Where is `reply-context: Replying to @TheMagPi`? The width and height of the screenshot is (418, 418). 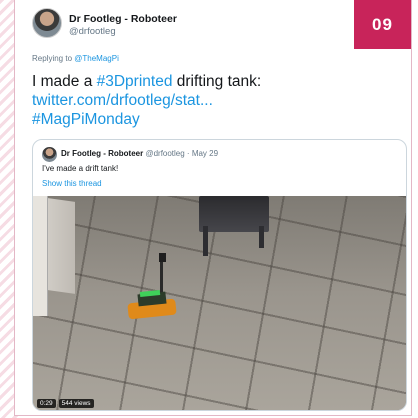
reply-context: Replying to @TheMagPi is located at coordinates (75, 58).